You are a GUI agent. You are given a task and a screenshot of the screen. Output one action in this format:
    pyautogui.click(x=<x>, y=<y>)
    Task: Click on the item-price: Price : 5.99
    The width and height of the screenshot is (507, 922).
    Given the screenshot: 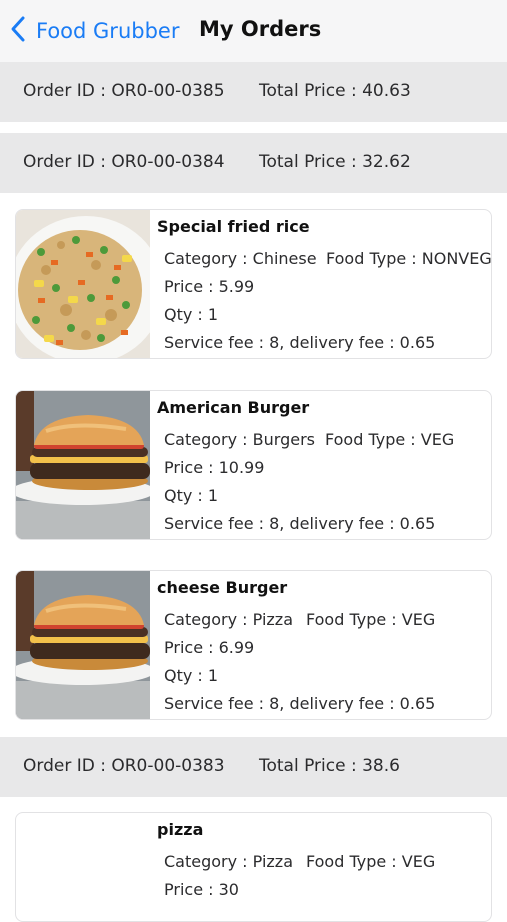 What is the action you would take?
    pyautogui.click(x=209, y=286)
    